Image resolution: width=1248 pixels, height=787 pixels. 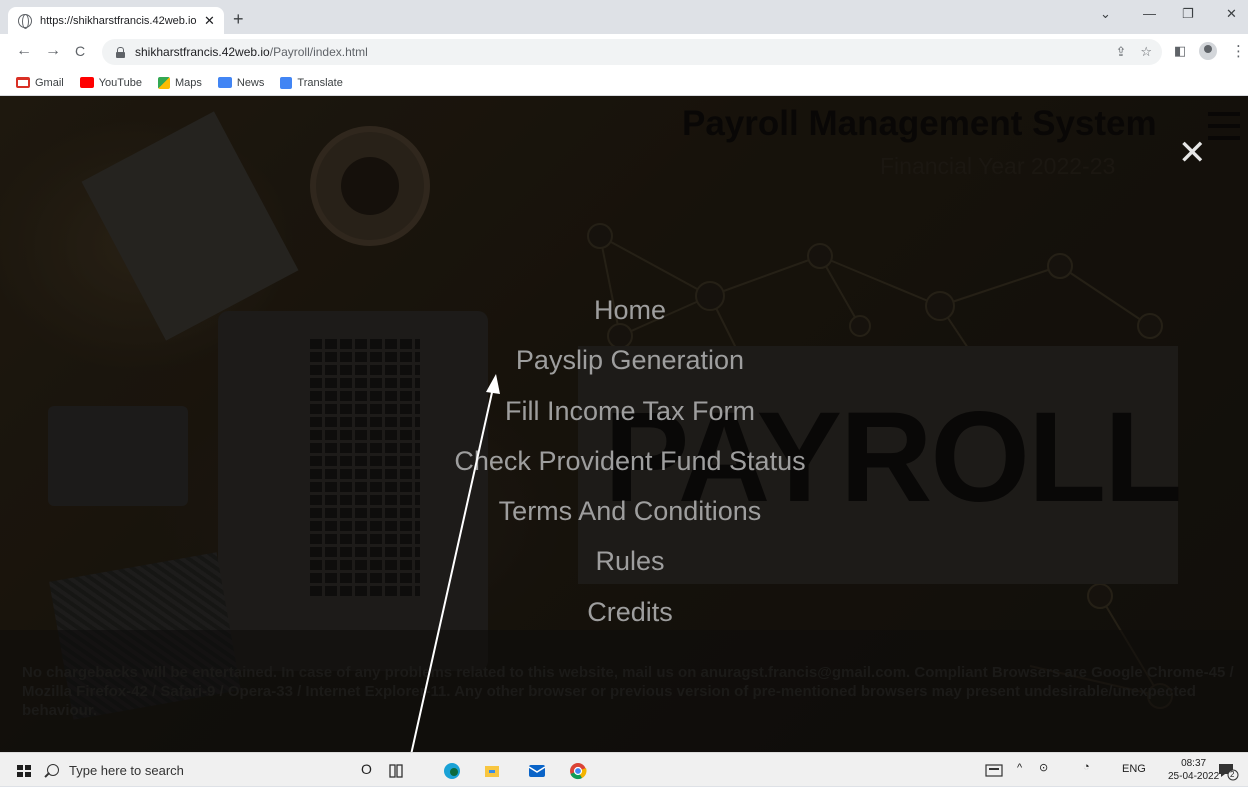 What do you see at coordinates (1194, 763) in the screenshot?
I see `clock-time: 08:37` at bounding box center [1194, 763].